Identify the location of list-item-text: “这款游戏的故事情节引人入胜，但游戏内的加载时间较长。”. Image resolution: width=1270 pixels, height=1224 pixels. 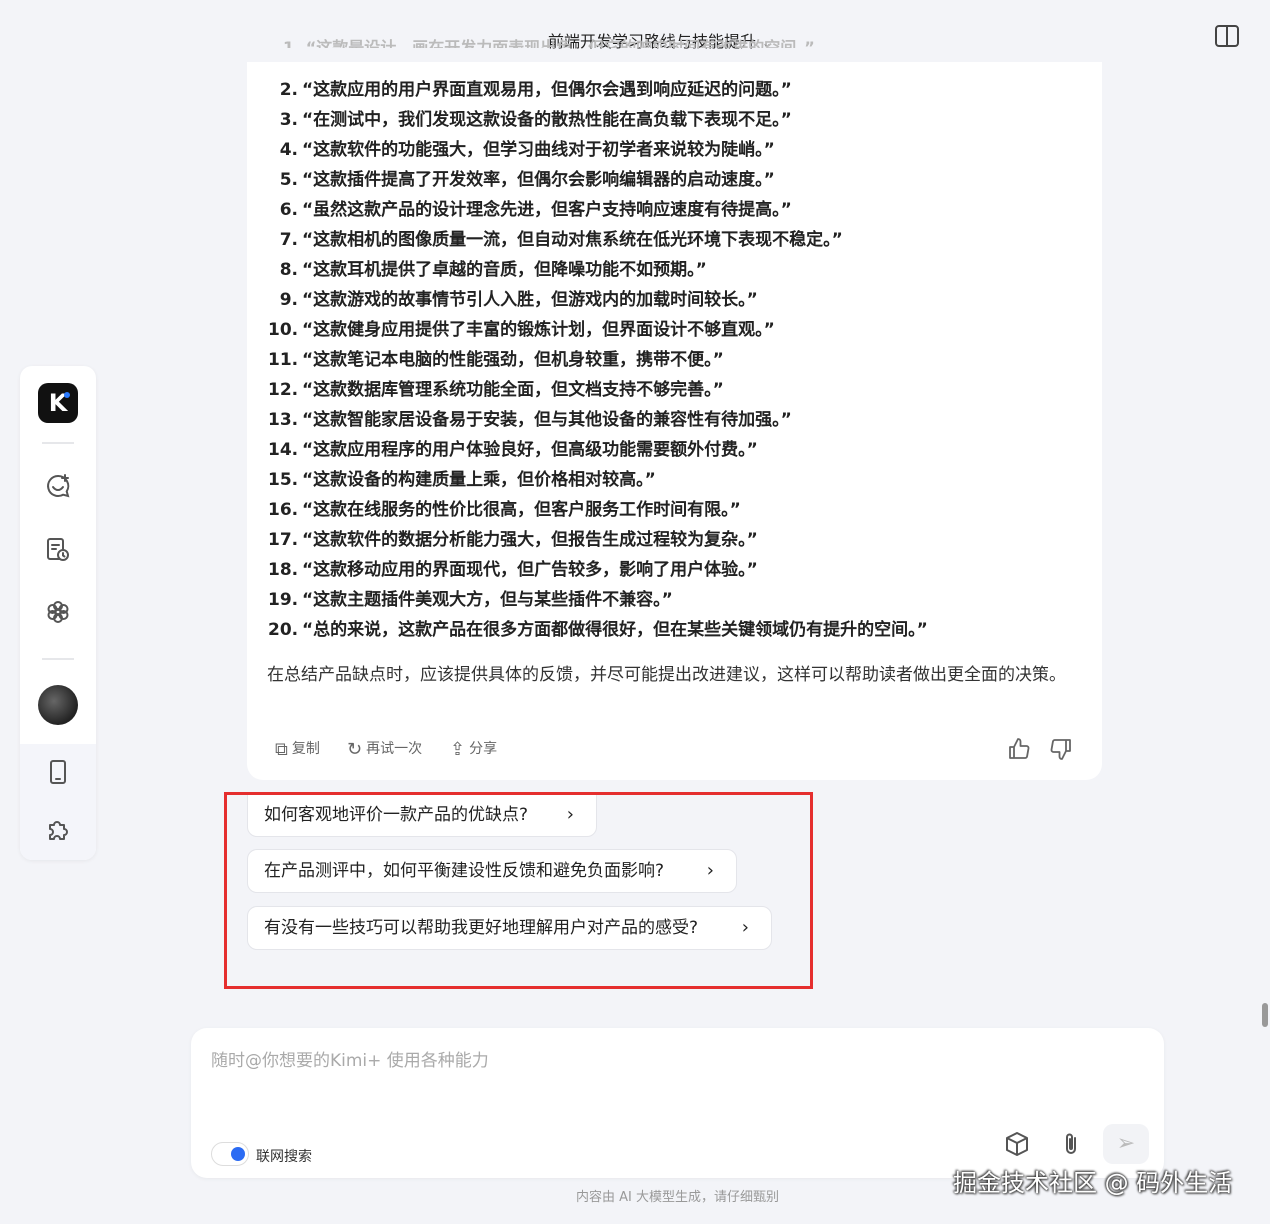
(530, 300).